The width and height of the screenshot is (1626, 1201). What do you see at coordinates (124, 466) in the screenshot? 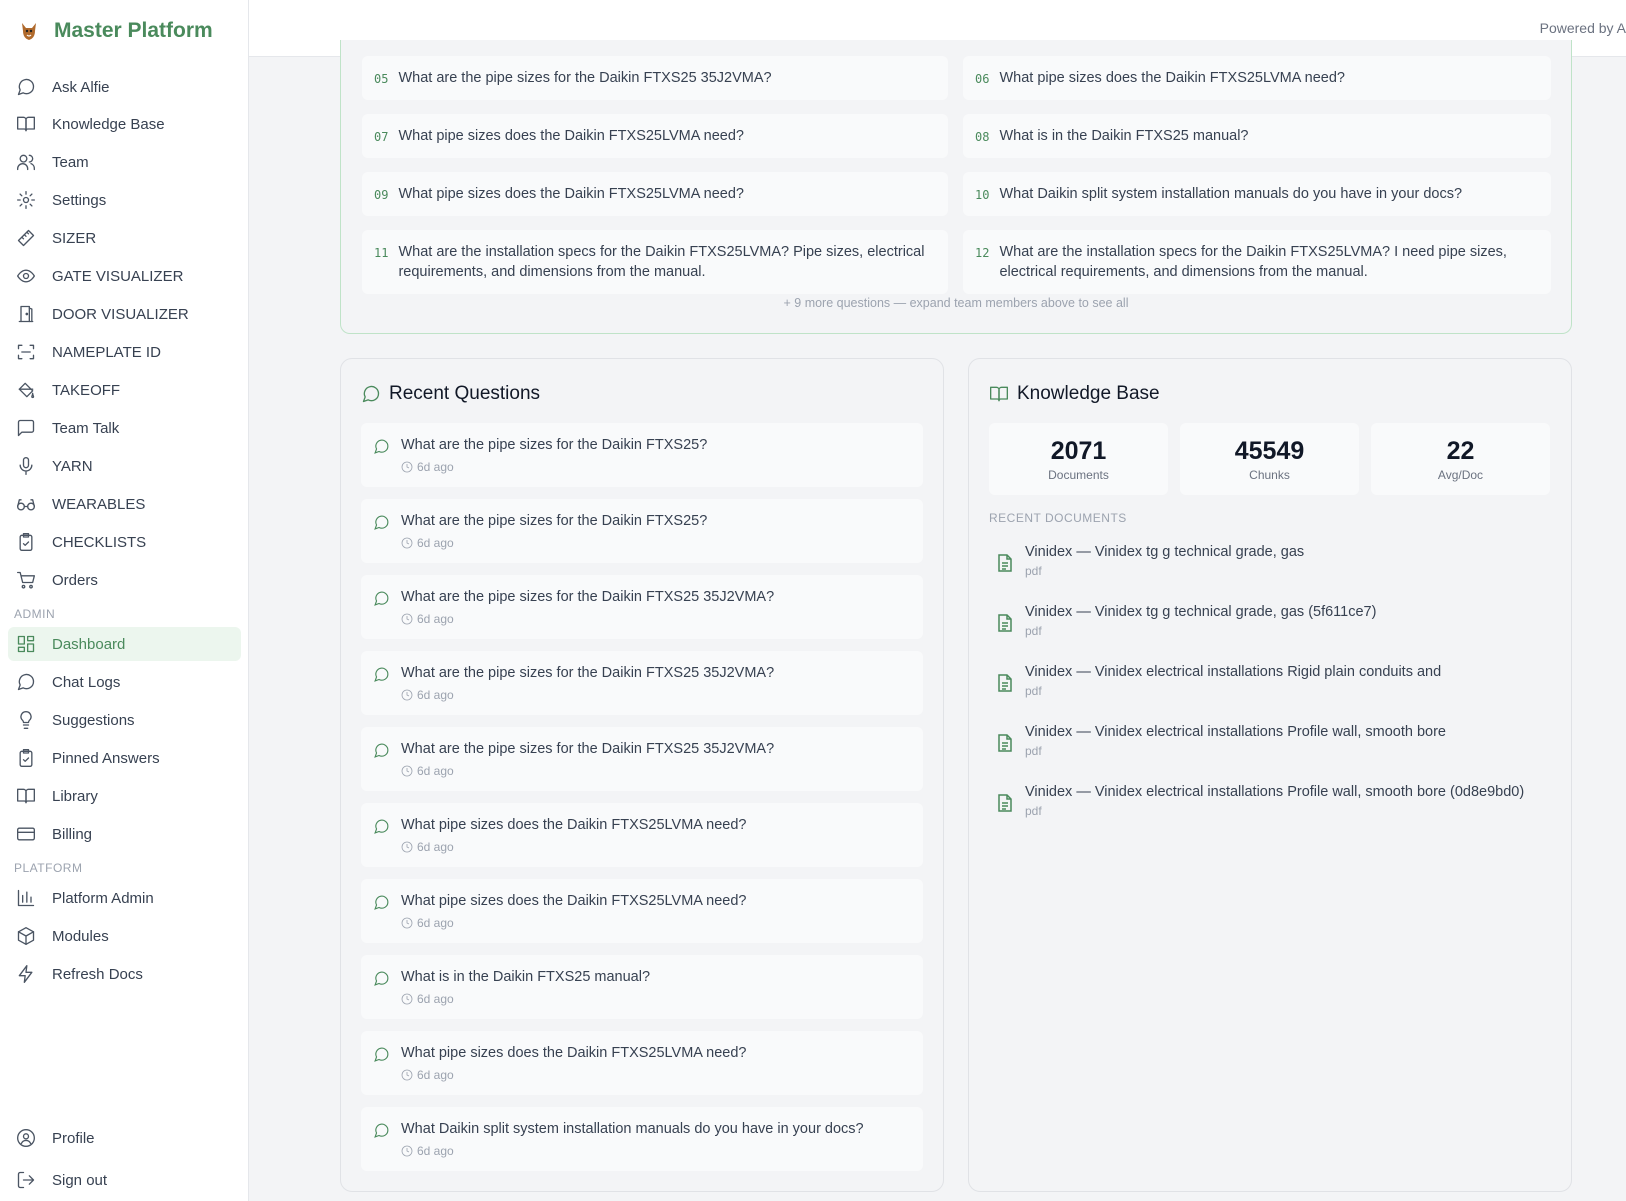
I see `sidebar-item-yarn: YARN` at bounding box center [124, 466].